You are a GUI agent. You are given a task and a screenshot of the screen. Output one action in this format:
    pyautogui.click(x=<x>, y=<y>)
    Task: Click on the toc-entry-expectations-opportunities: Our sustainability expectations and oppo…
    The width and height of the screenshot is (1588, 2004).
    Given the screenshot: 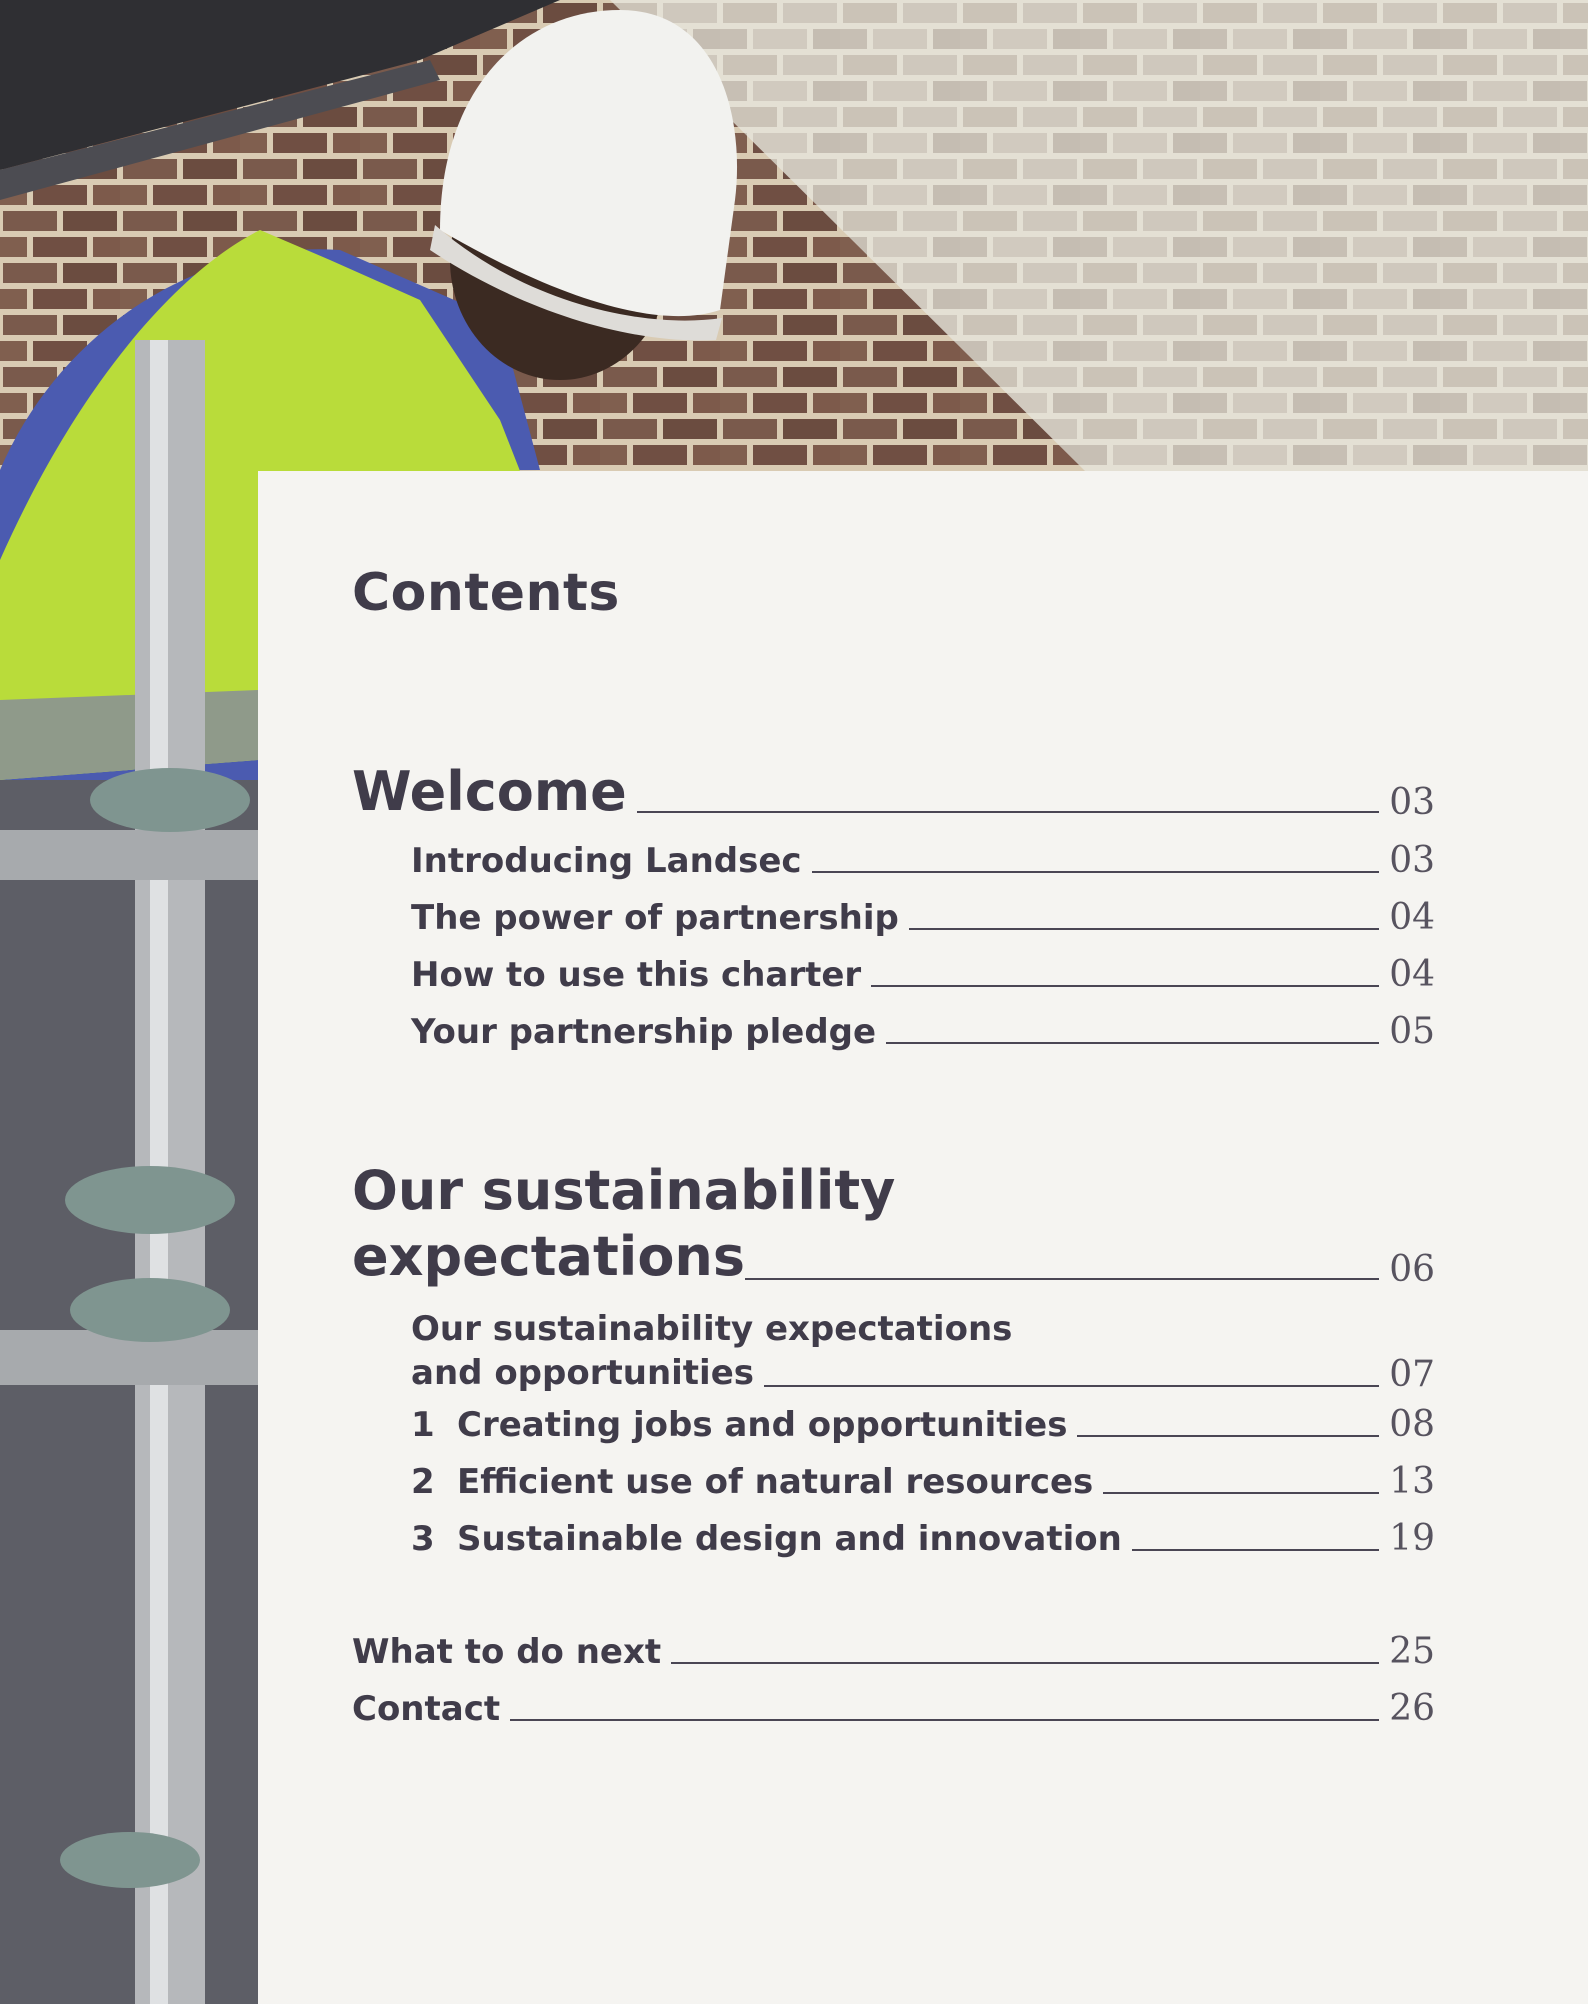 What is the action you would take?
    pyautogui.click(x=923, y=1351)
    